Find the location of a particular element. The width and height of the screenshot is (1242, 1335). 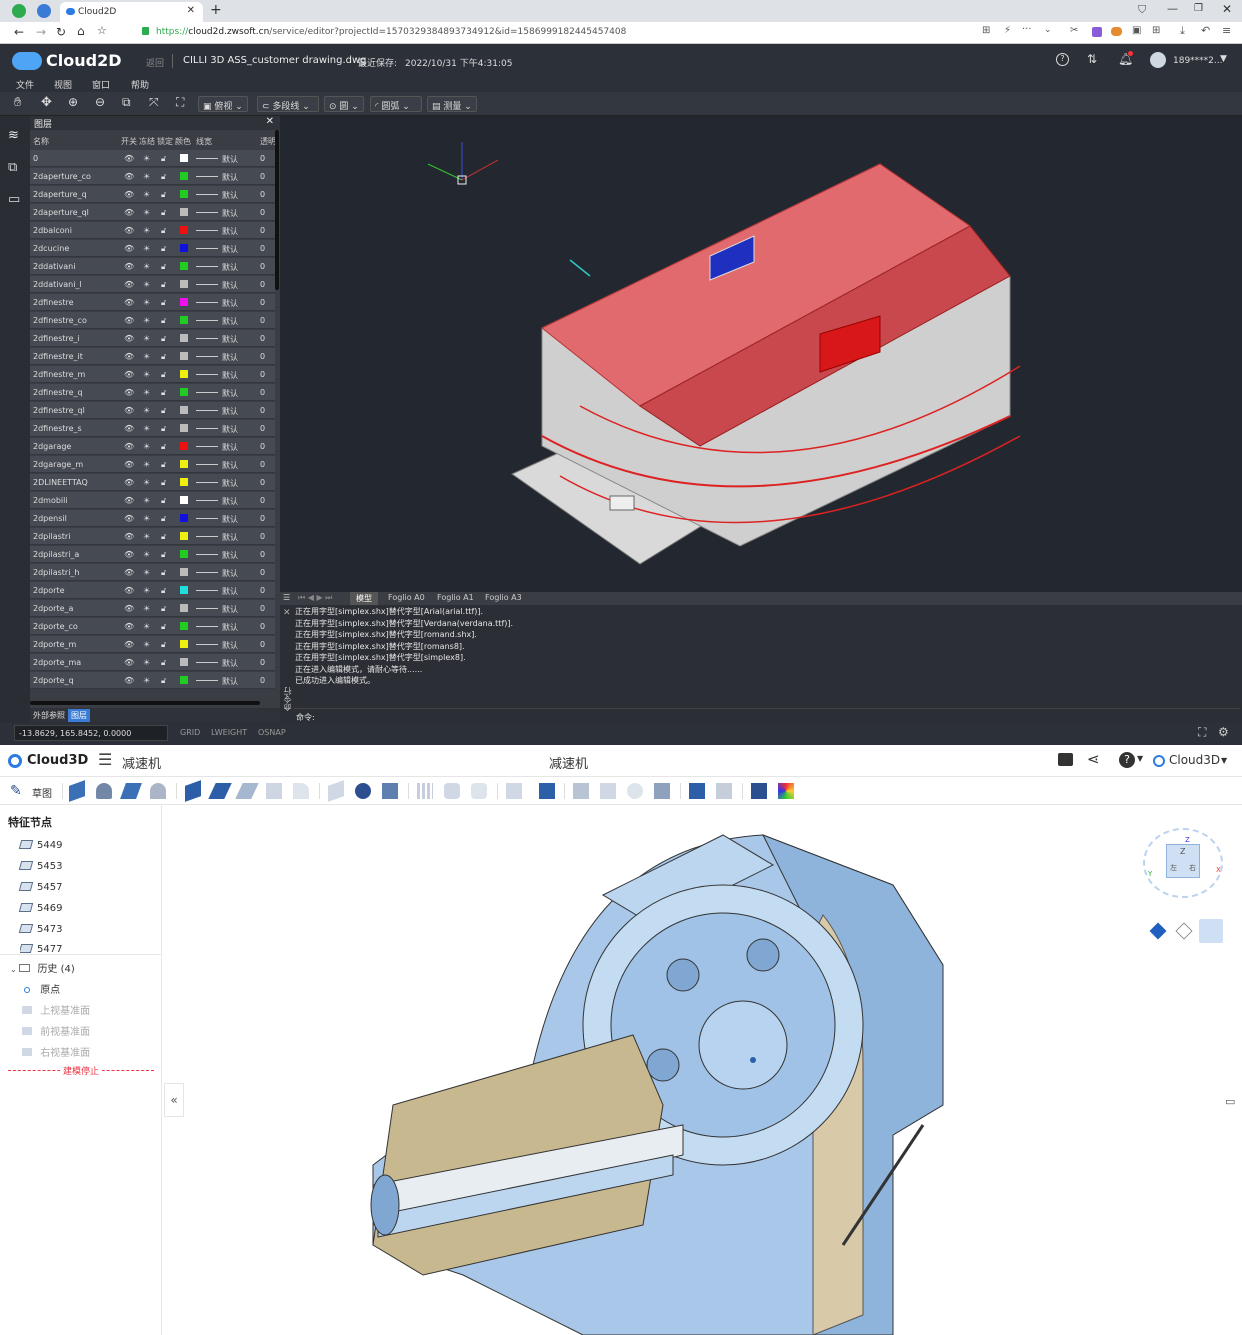

layer-row: 2dpilastri_h 👁︎ ☀ 🔓︎ 默认 0 is located at coordinates (152, 572).